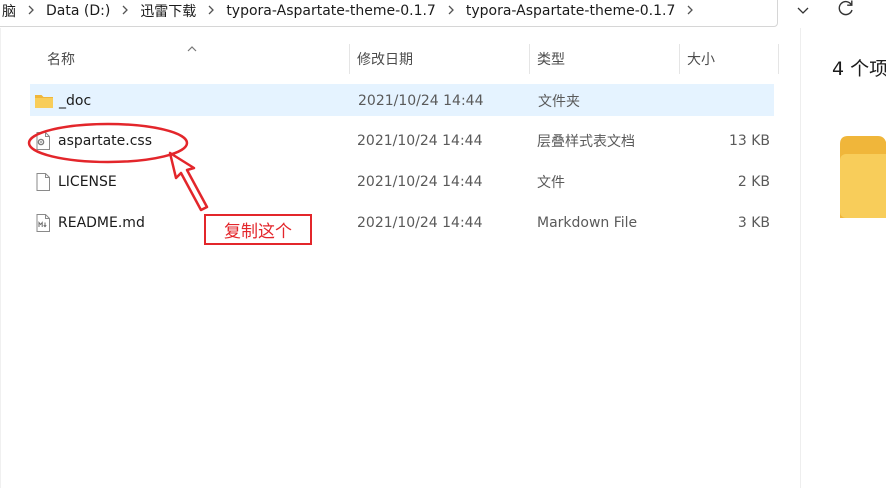  Describe the element at coordinates (168, 11) in the screenshot. I see `breadcrumb-item-downloads: 迅雷下载` at that location.